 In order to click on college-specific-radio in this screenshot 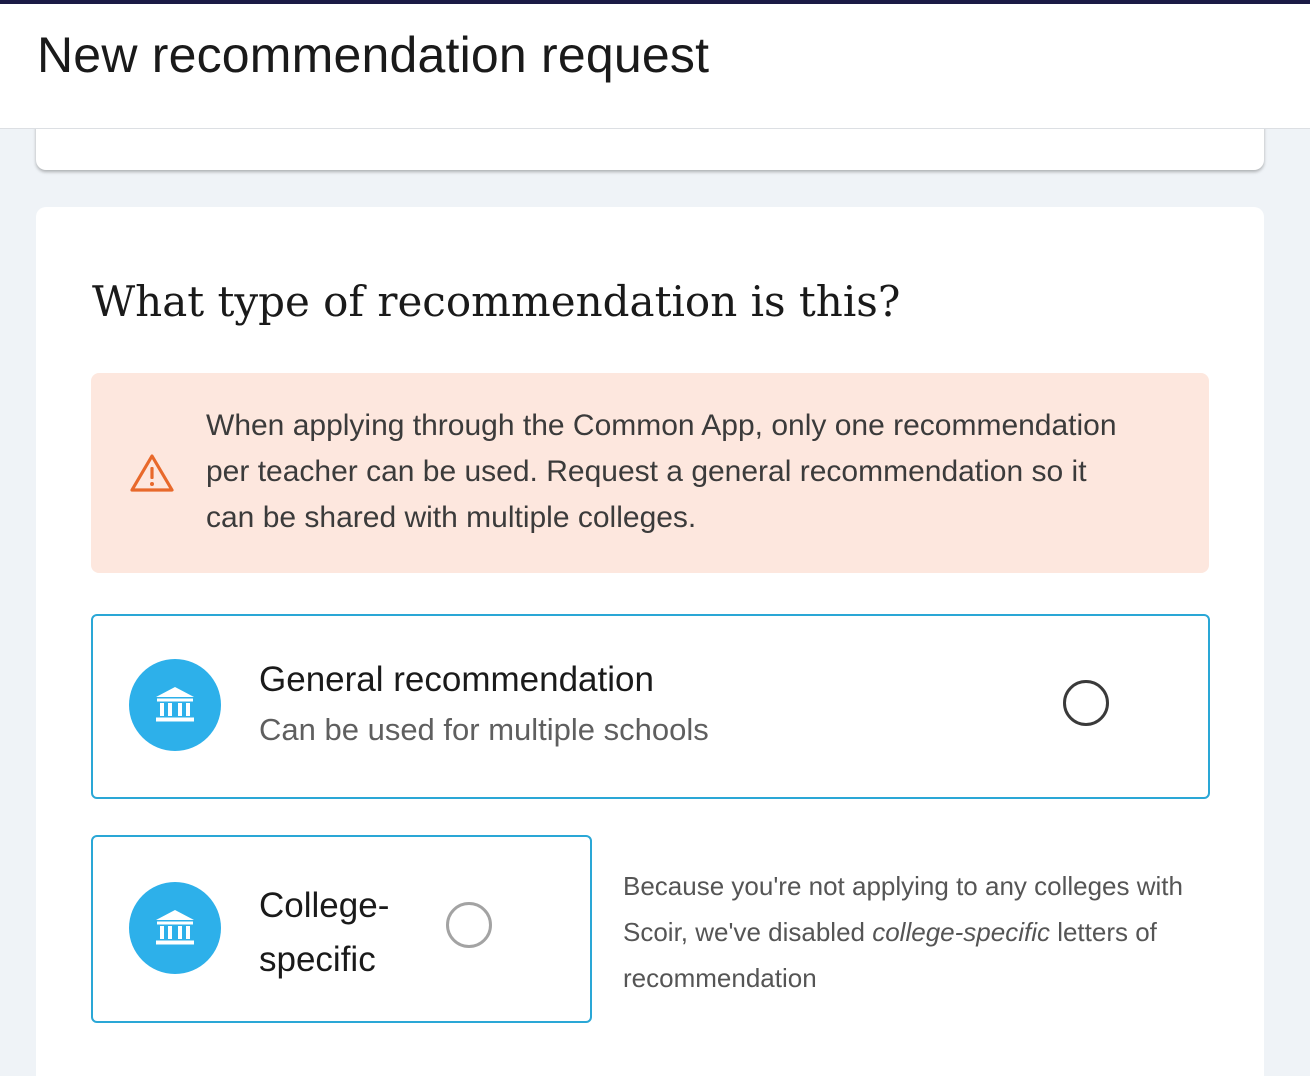, I will do `click(469, 925)`.